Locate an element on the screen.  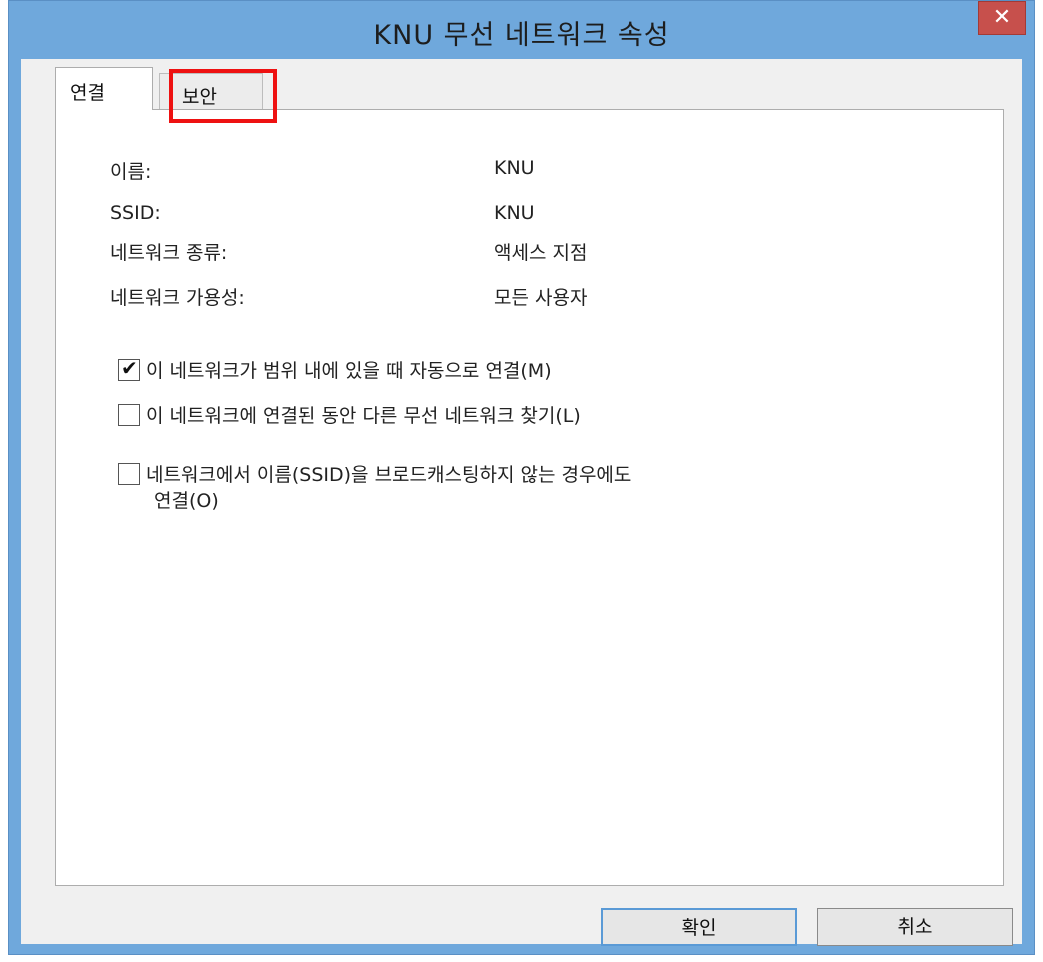
close-icon: ✕ is located at coordinates (1002, 17).